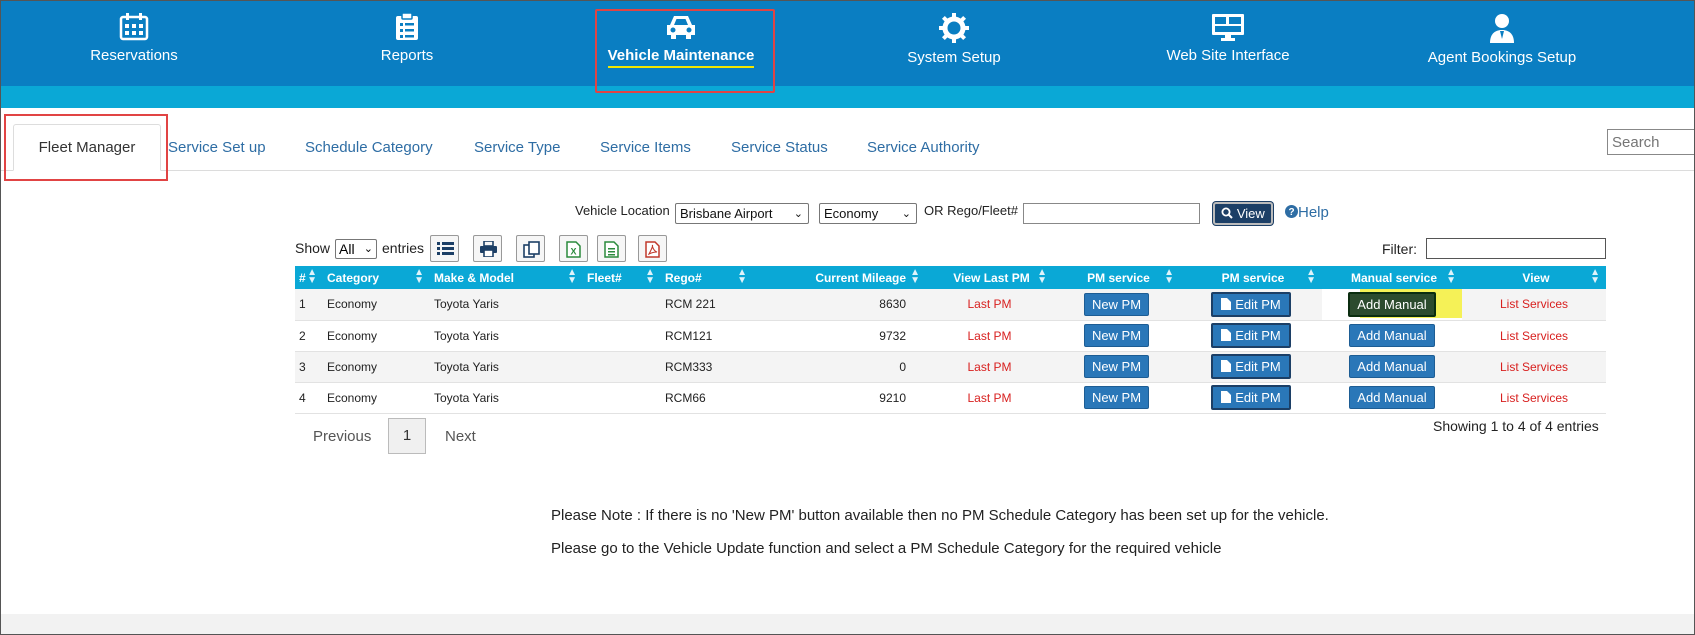 Image resolution: width=1695 pixels, height=635 pixels. What do you see at coordinates (369, 147) in the screenshot?
I see `tab-schedule-category: Schedule Category` at bounding box center [369, 147].